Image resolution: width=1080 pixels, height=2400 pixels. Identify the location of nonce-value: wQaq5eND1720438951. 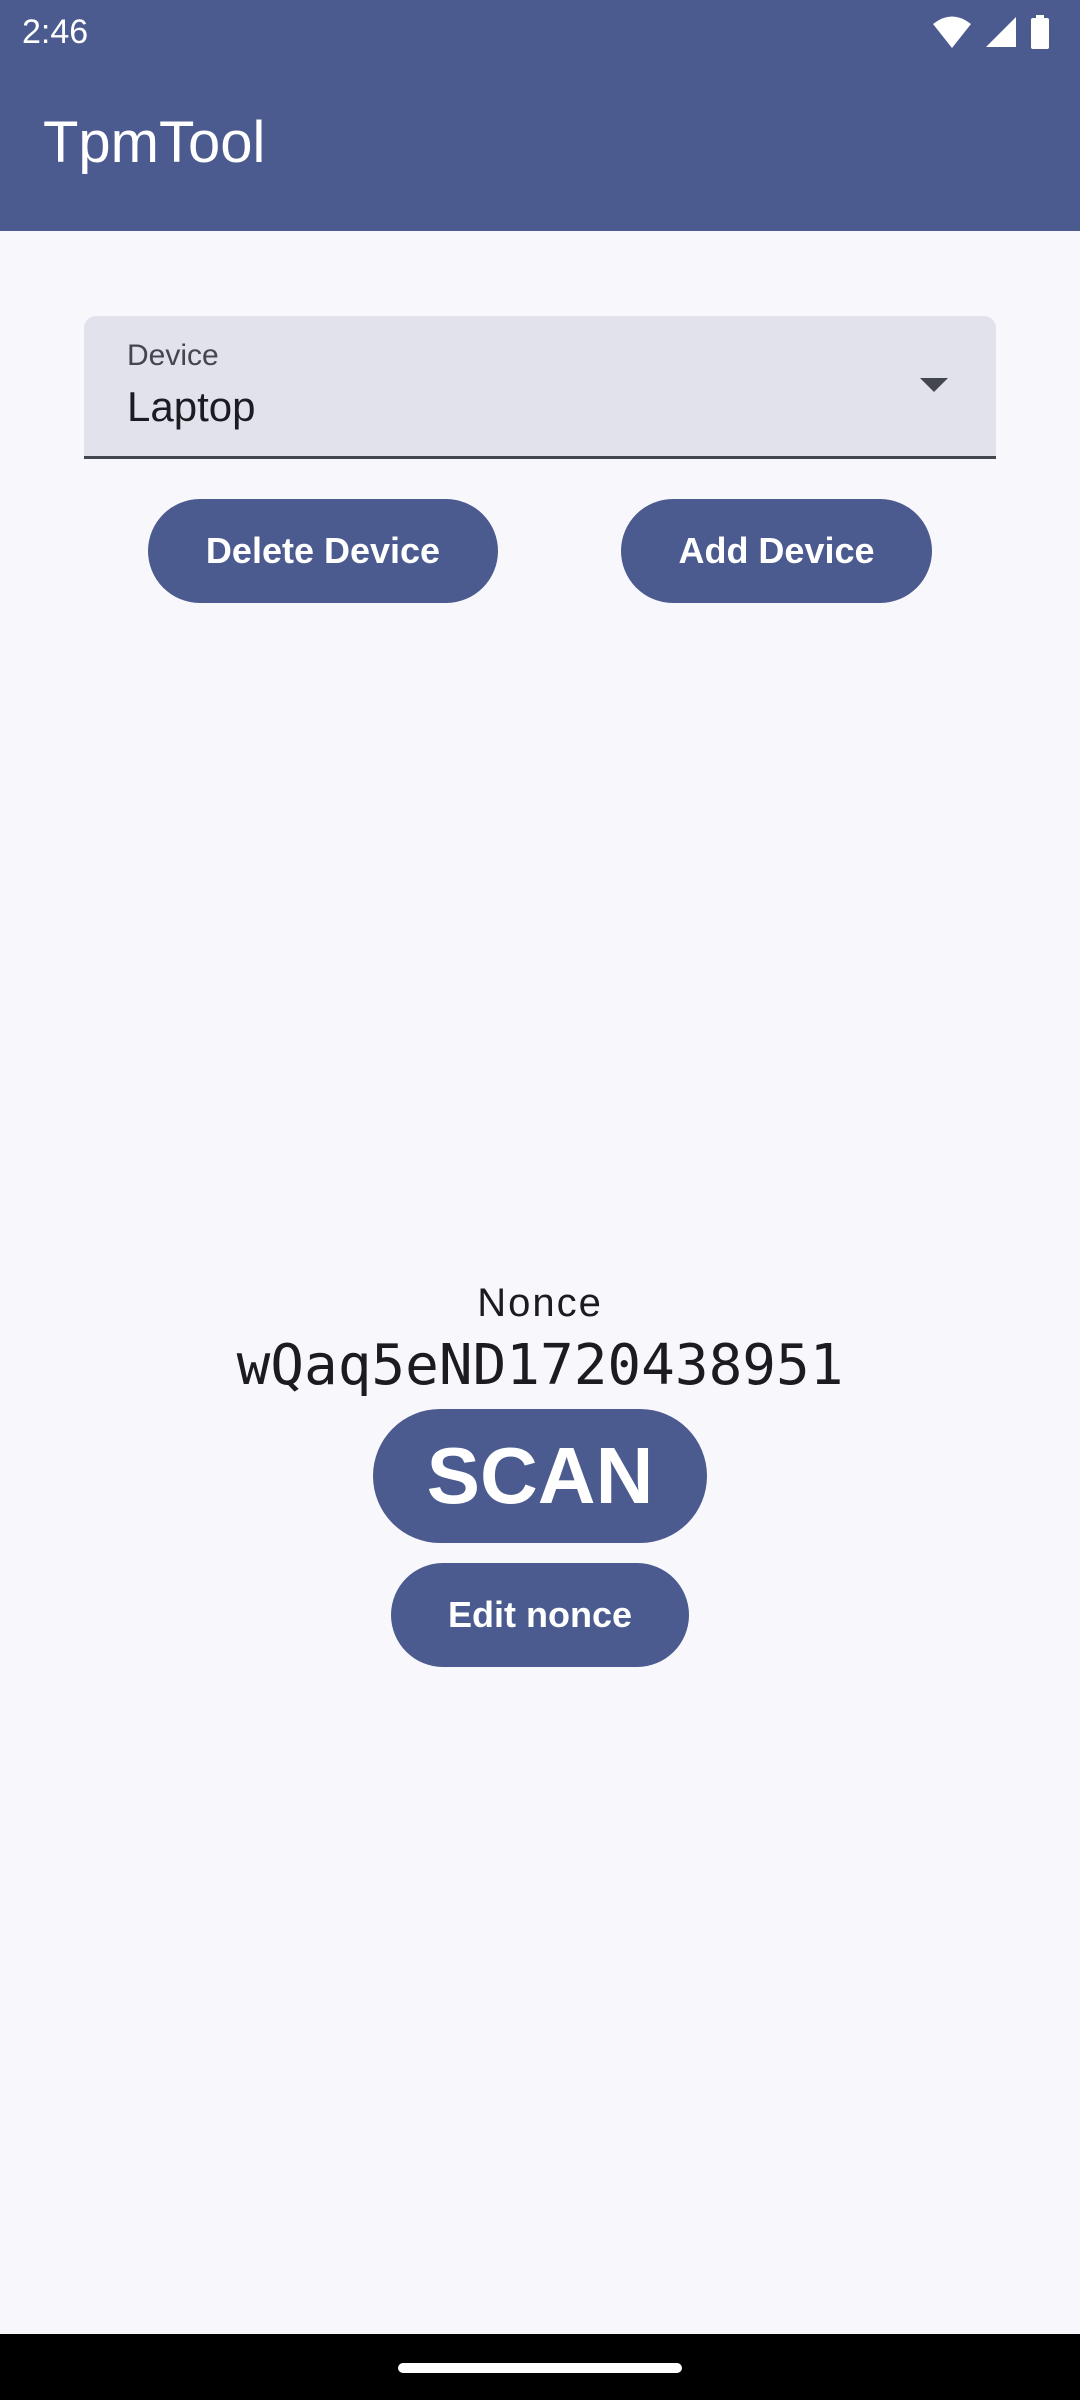
(540, 1365).